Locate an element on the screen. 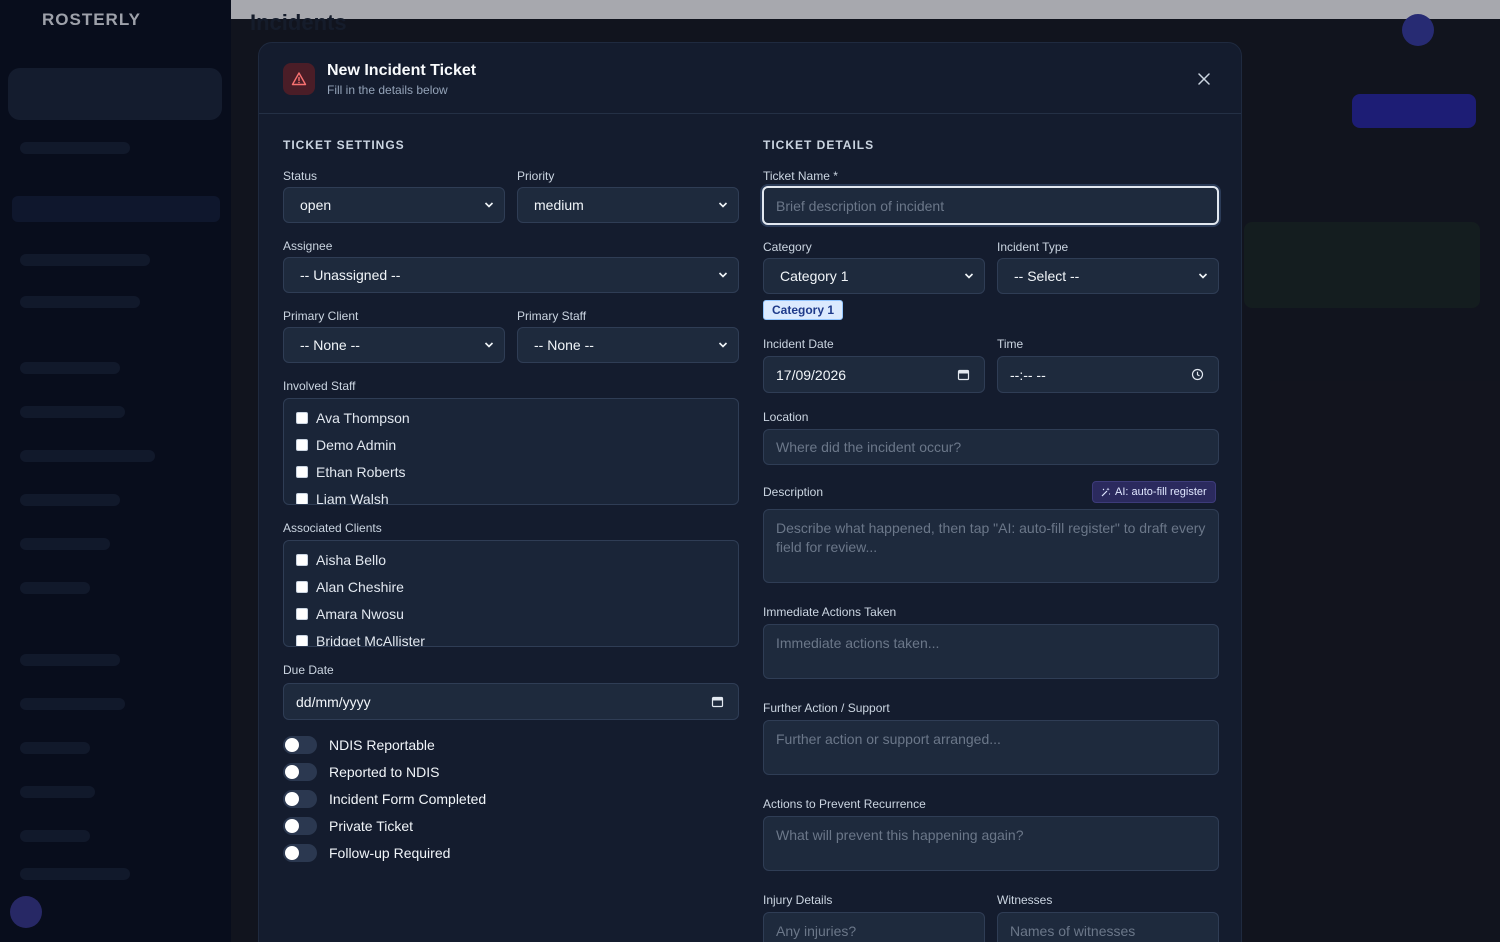 The image size is (1500, 942). toggle-label: Incident Form Completed is located at coordinates (408, 799).